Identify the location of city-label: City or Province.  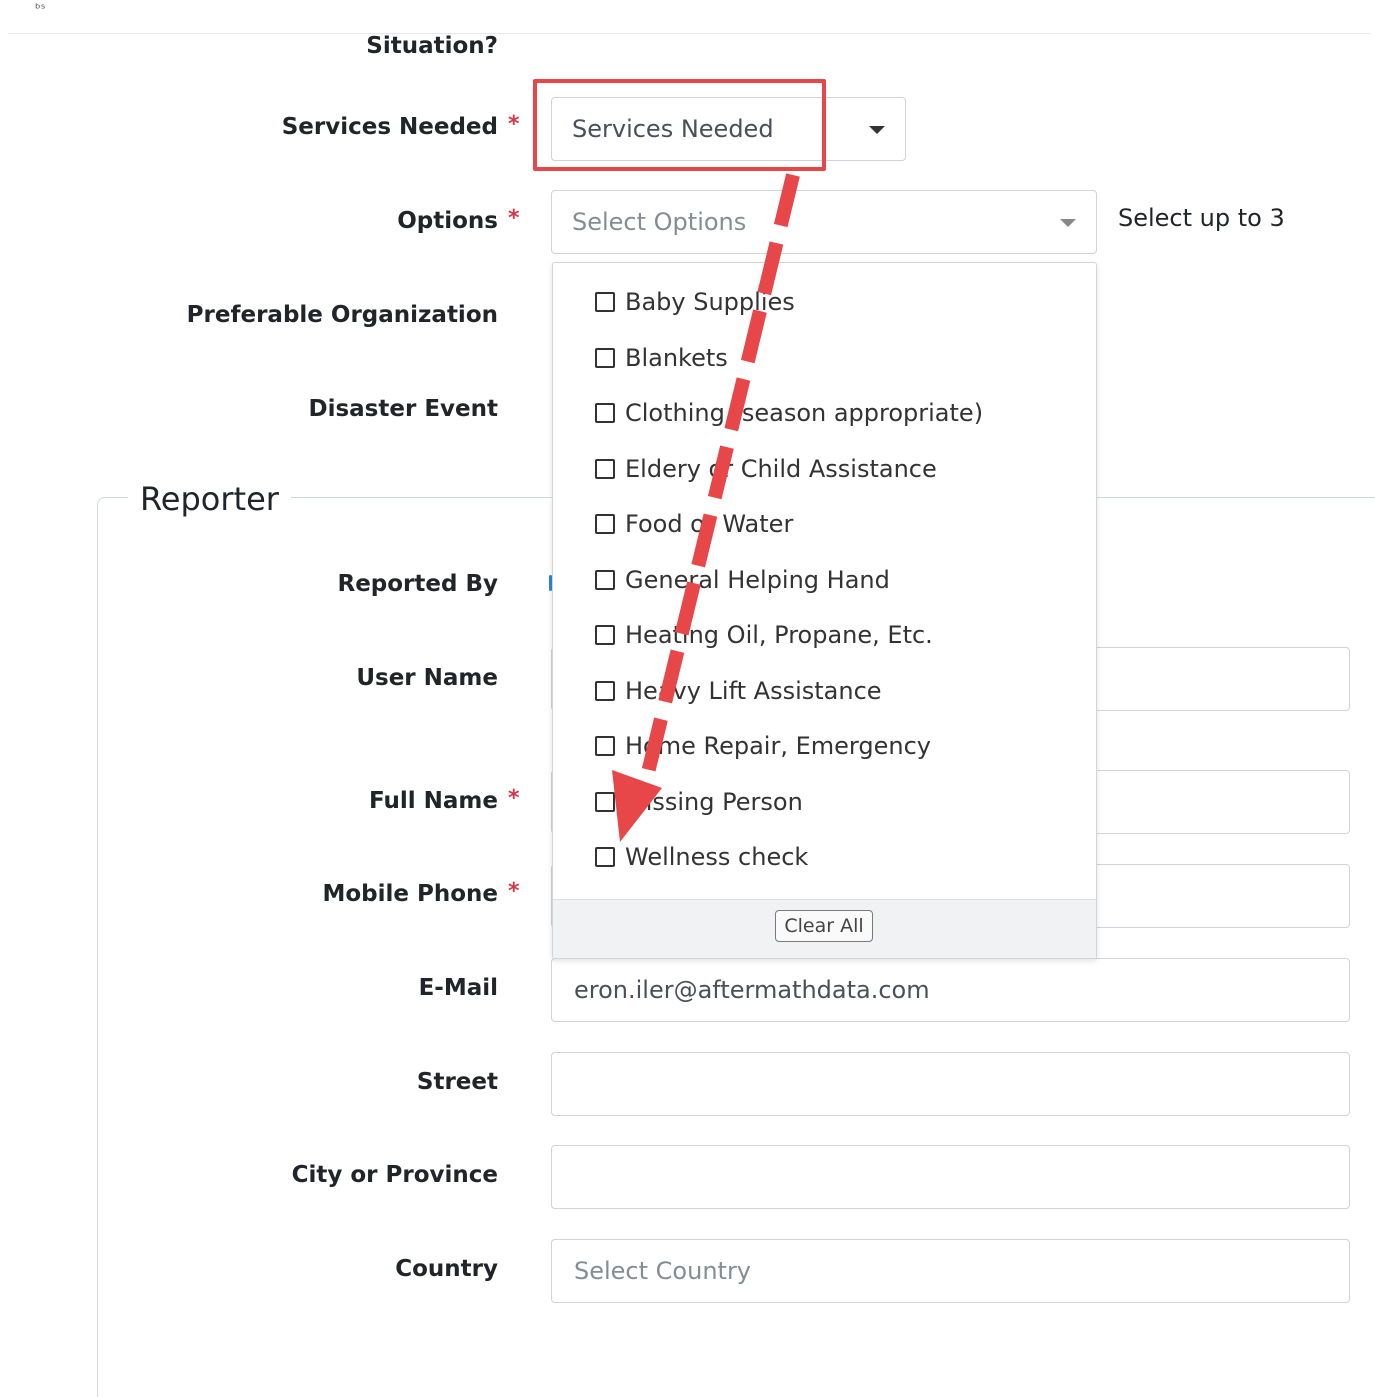
(394, 1175).